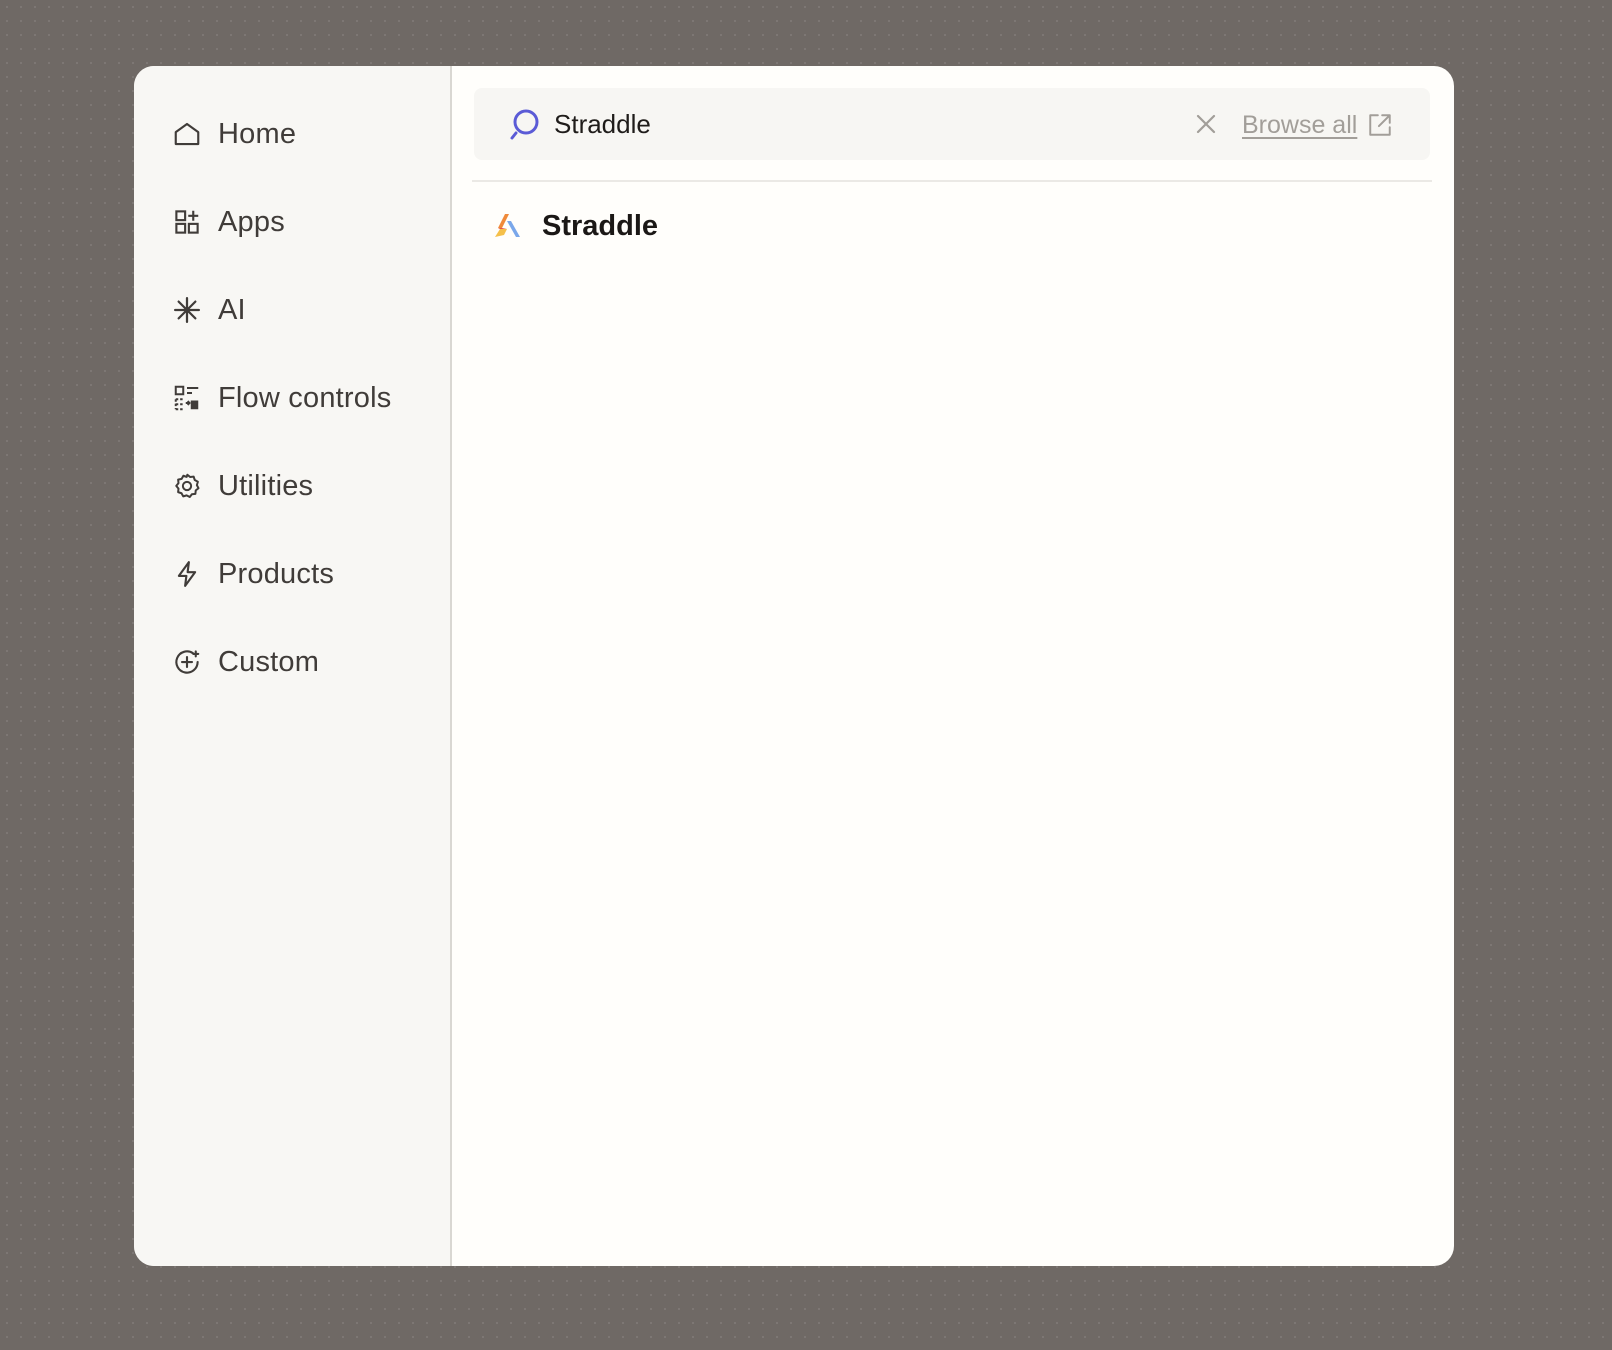 This screenshot has width=1612, height=1350. I want to click on flow-controls-icon, so click(187, 398).